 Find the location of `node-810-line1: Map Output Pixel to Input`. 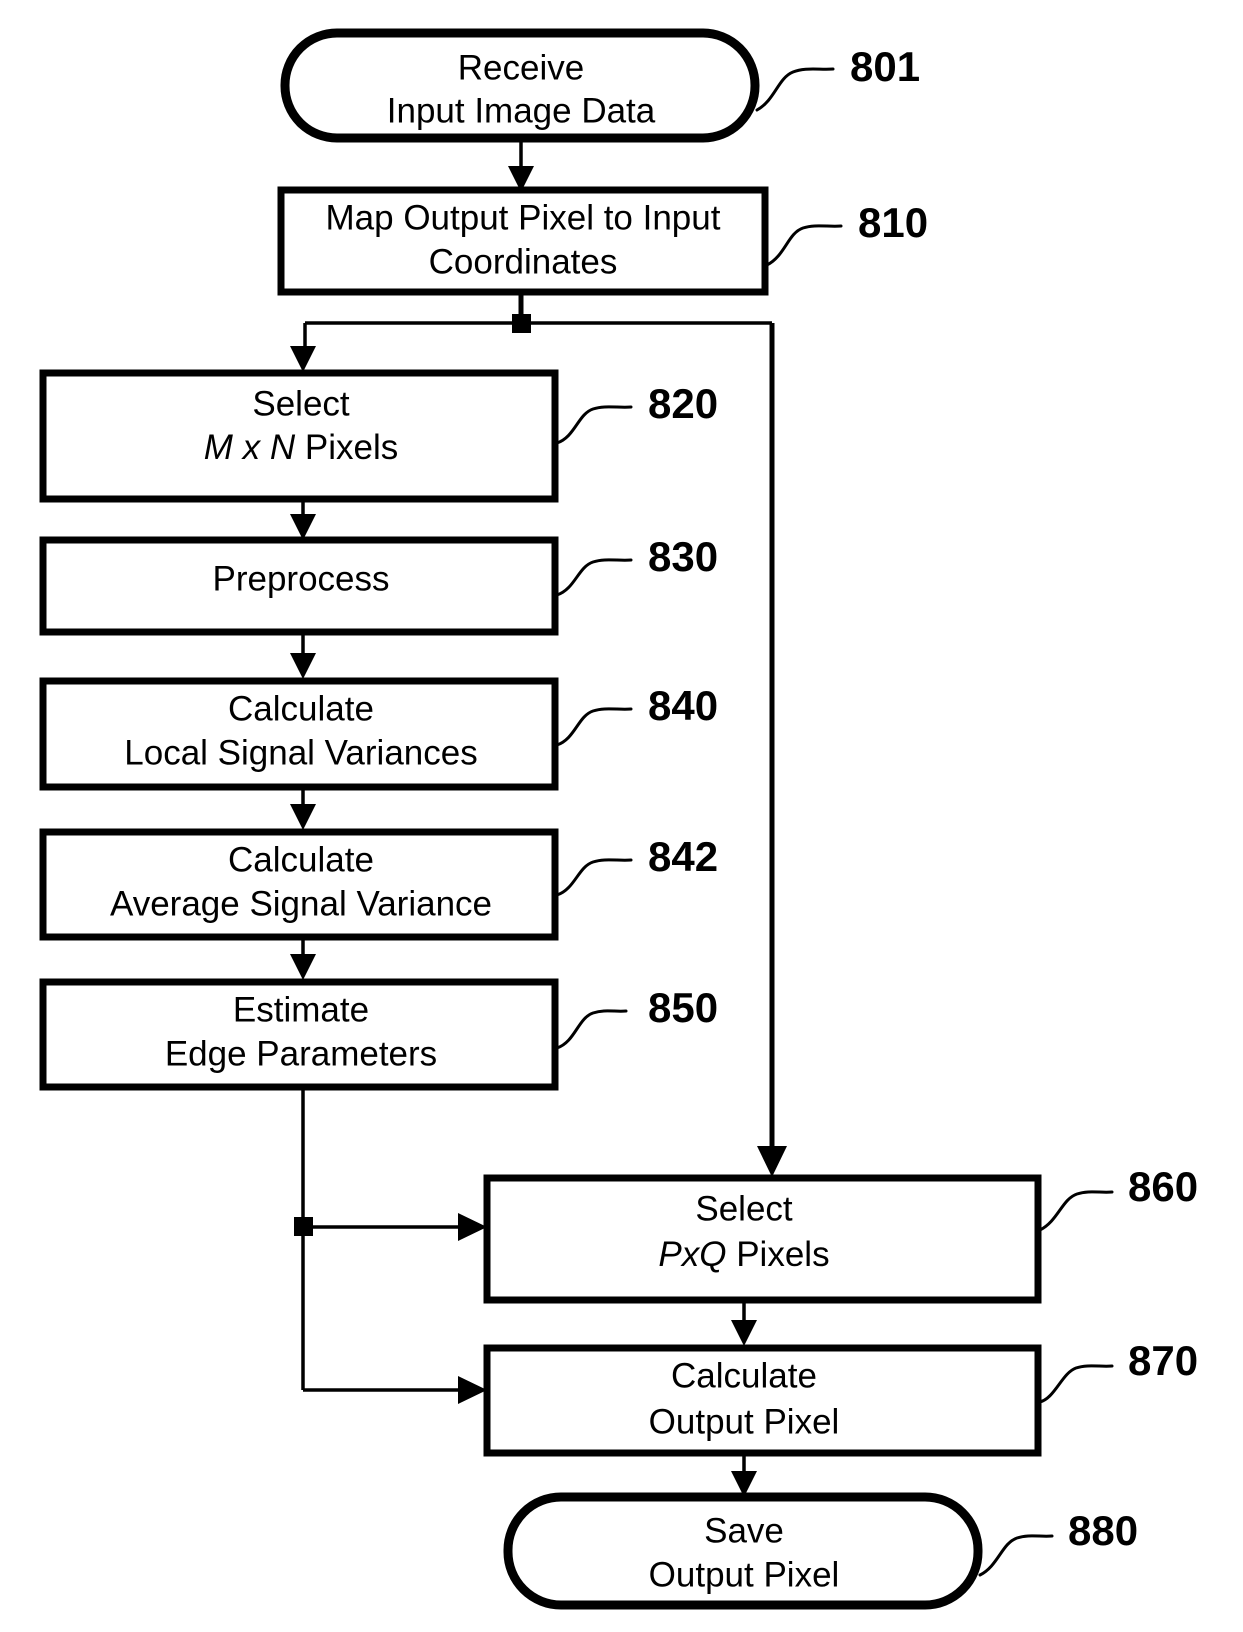

node-810-line1: Map Output Pixel to Input is located at coordinates (523, 217).